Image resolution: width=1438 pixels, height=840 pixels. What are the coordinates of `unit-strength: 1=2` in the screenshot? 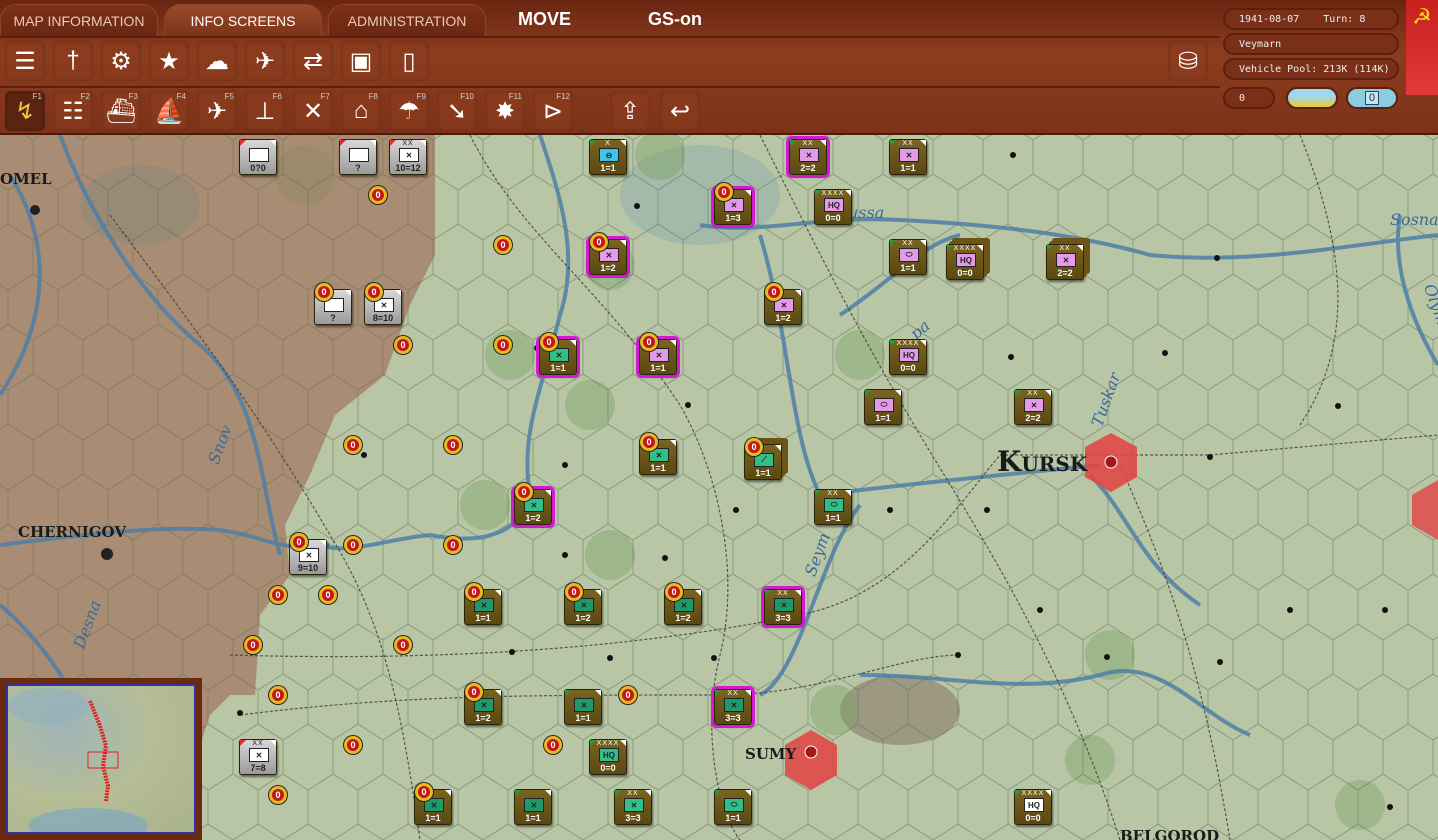 It's located at (483, 718).